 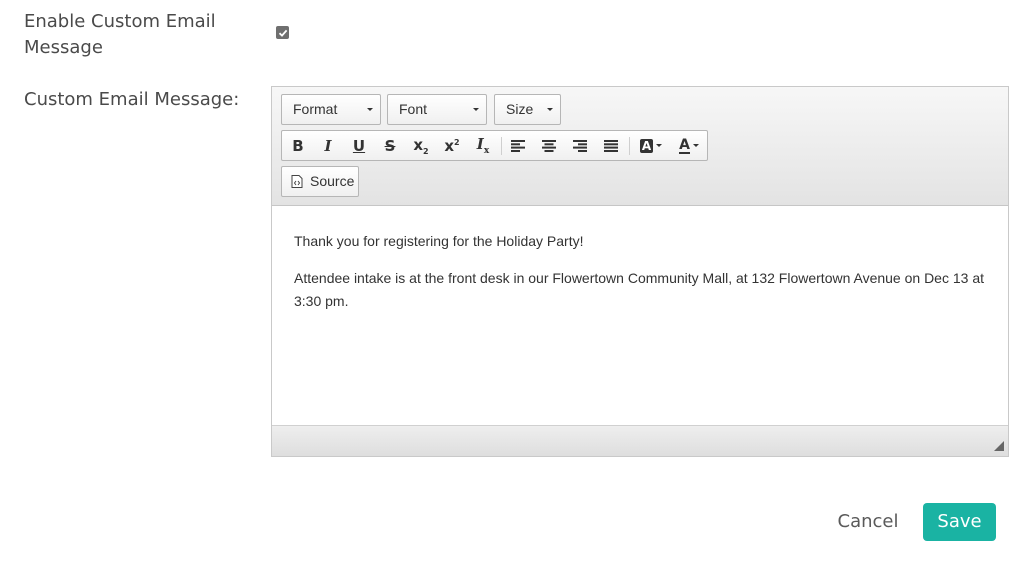 I want to click on editor-status-bar, so click(x=640, y=440).